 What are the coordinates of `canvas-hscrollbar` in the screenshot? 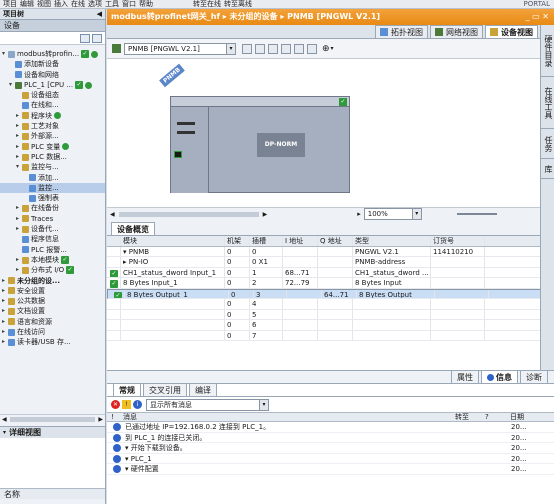 It's located at (188, 214).